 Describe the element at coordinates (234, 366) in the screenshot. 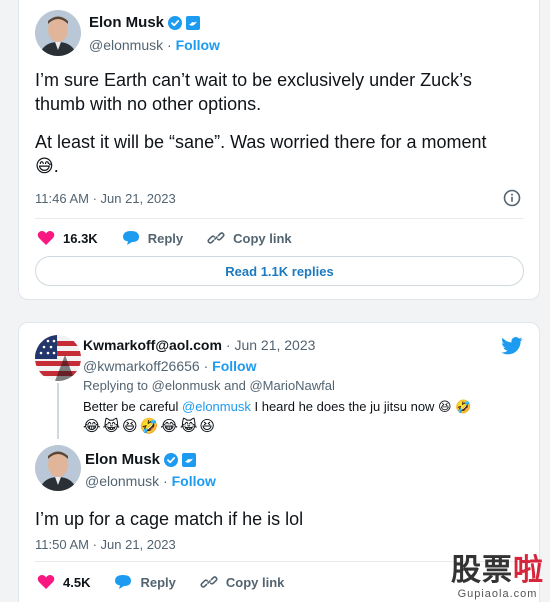

I see `reply-follow-button: Follow` at that location.